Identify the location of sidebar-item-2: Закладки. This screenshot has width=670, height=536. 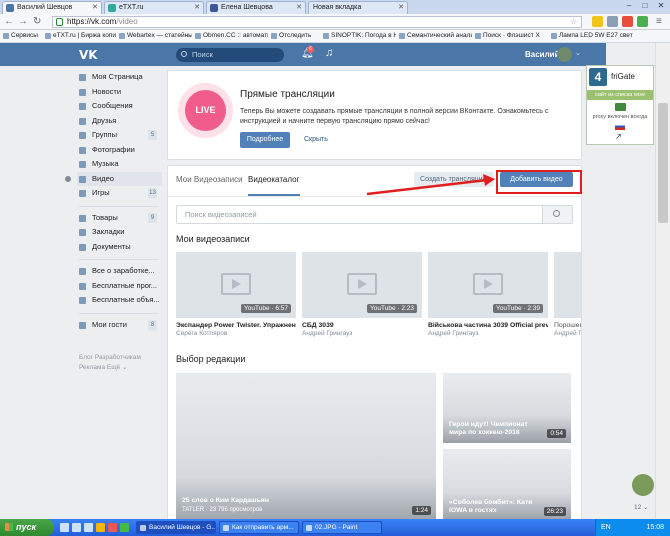
(119, 232).